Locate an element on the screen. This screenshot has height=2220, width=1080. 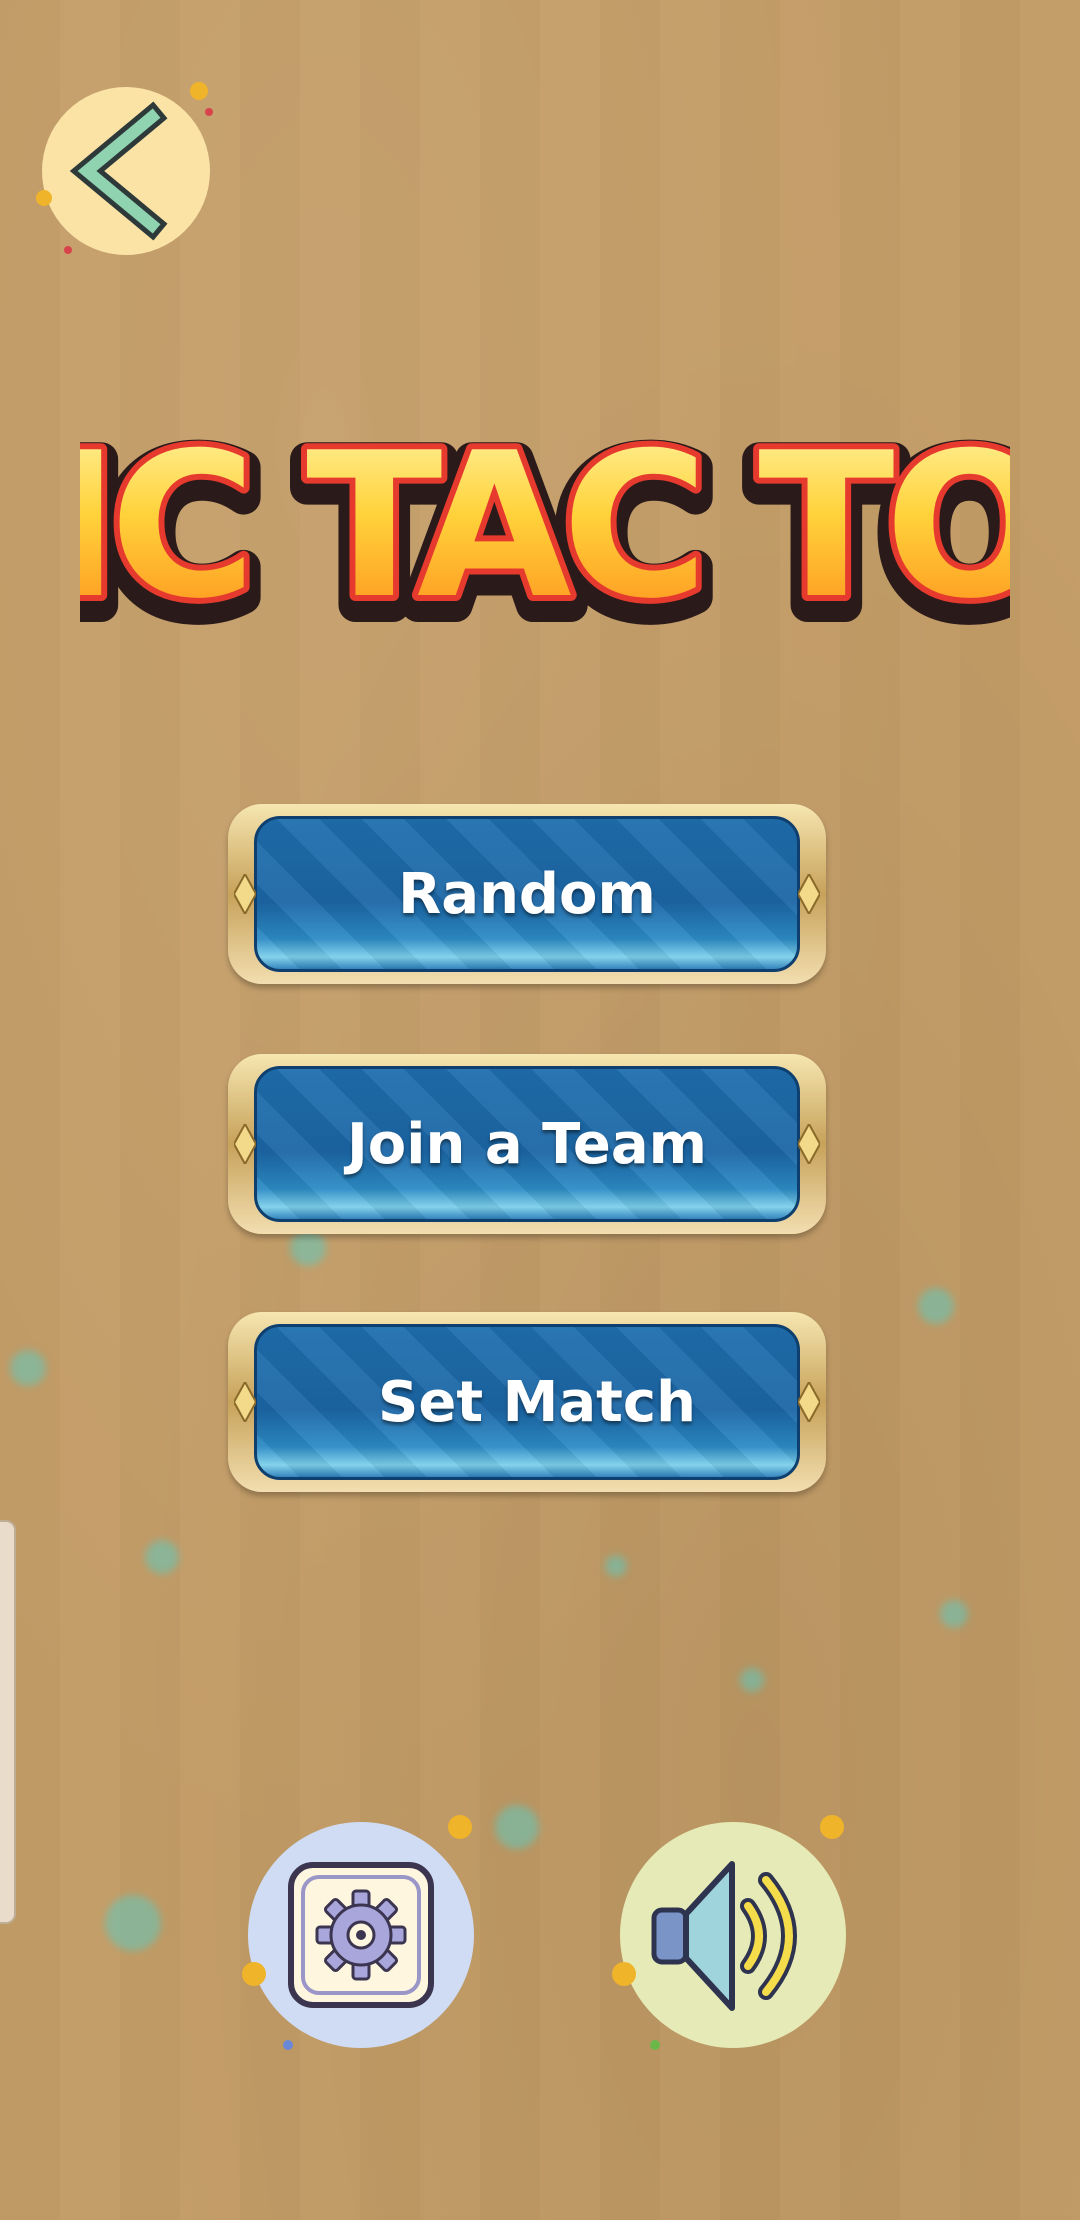
join-team-button: Join a Team is located at coordinates (527, 1144).